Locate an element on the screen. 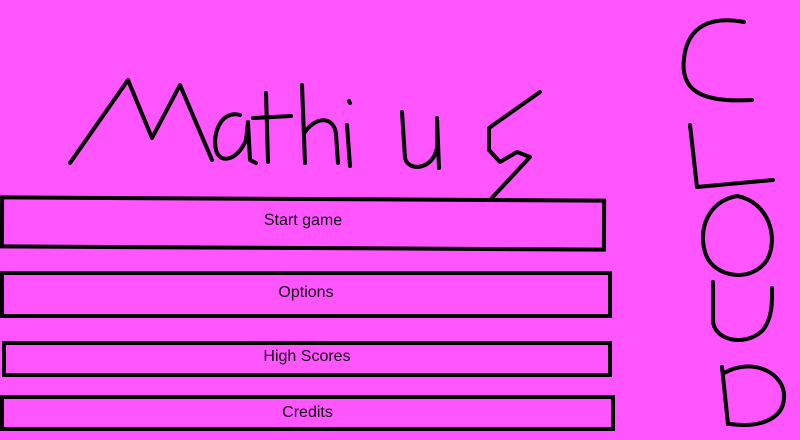 This screenshot has height=440, width=800. credits-button: Credits is located at coordinates (307, 413).